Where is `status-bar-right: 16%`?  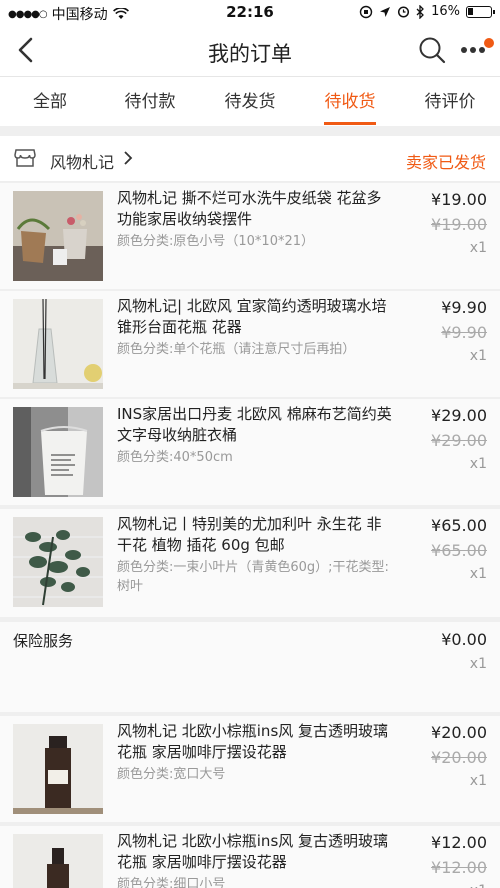
status-bar-right: 16% is located at coordinates (427, 11).